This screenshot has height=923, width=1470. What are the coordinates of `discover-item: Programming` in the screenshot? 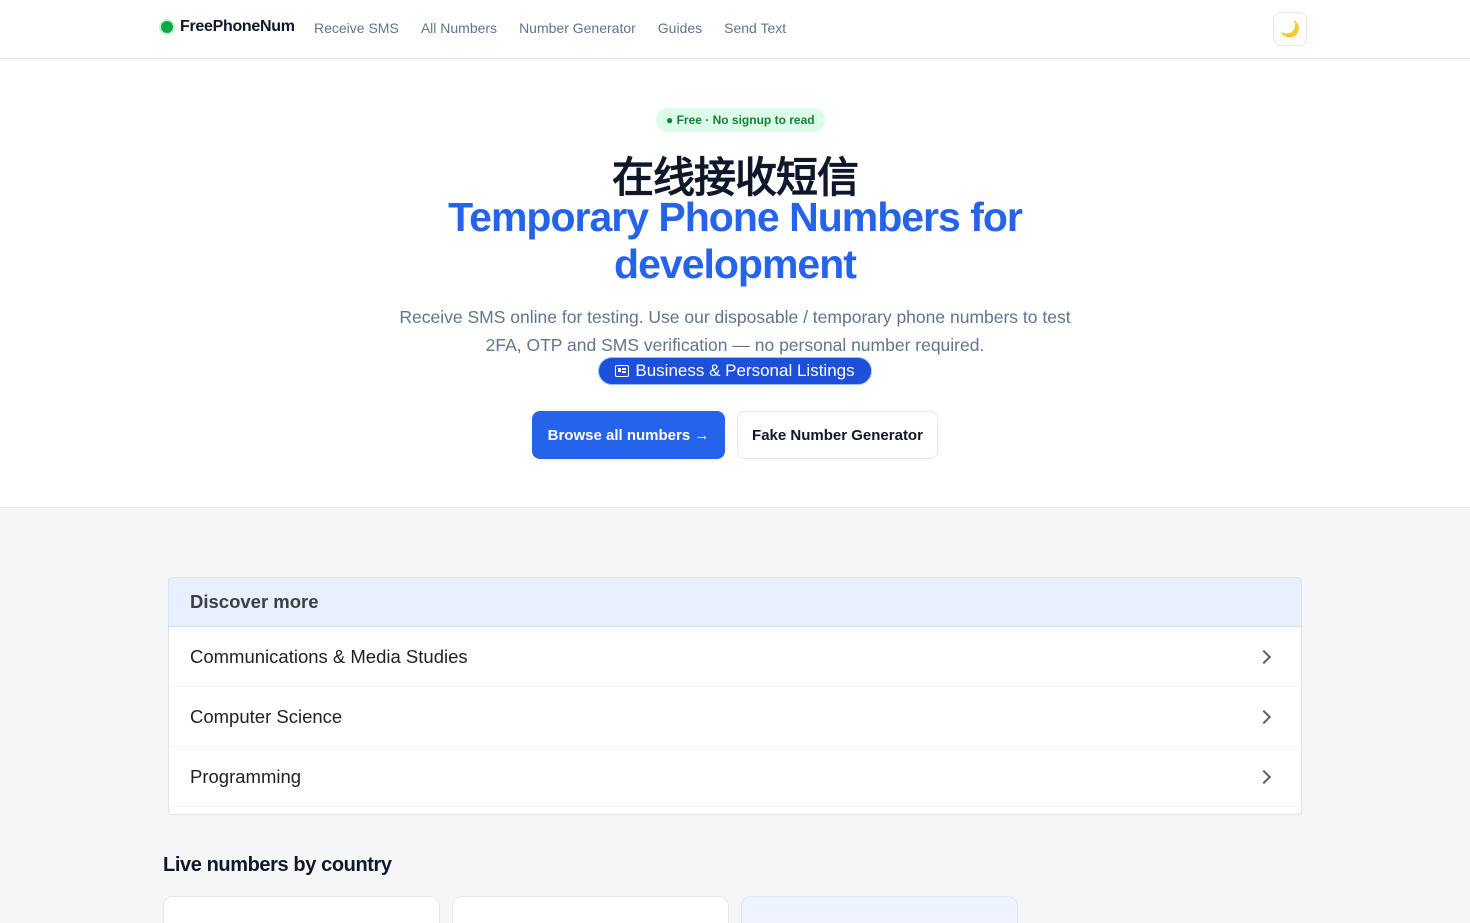 It's located at (735, 777).